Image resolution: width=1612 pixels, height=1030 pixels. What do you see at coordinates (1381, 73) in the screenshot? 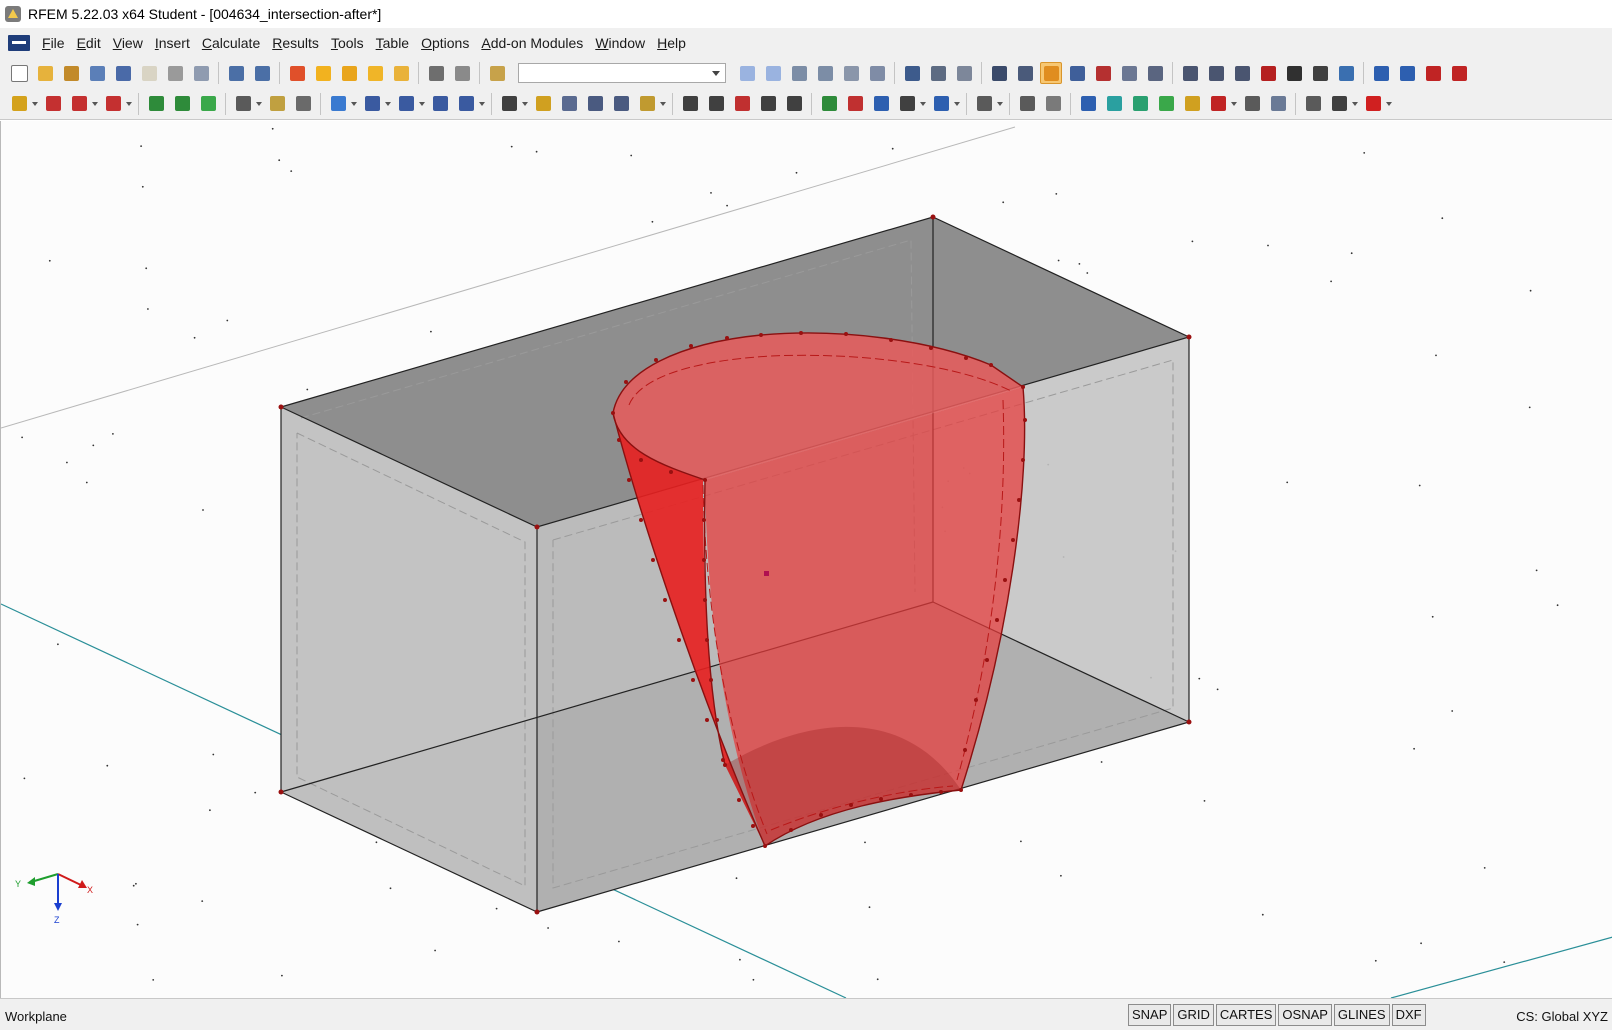
I see `result-diagram-button` at bounding box center [1381, 73].